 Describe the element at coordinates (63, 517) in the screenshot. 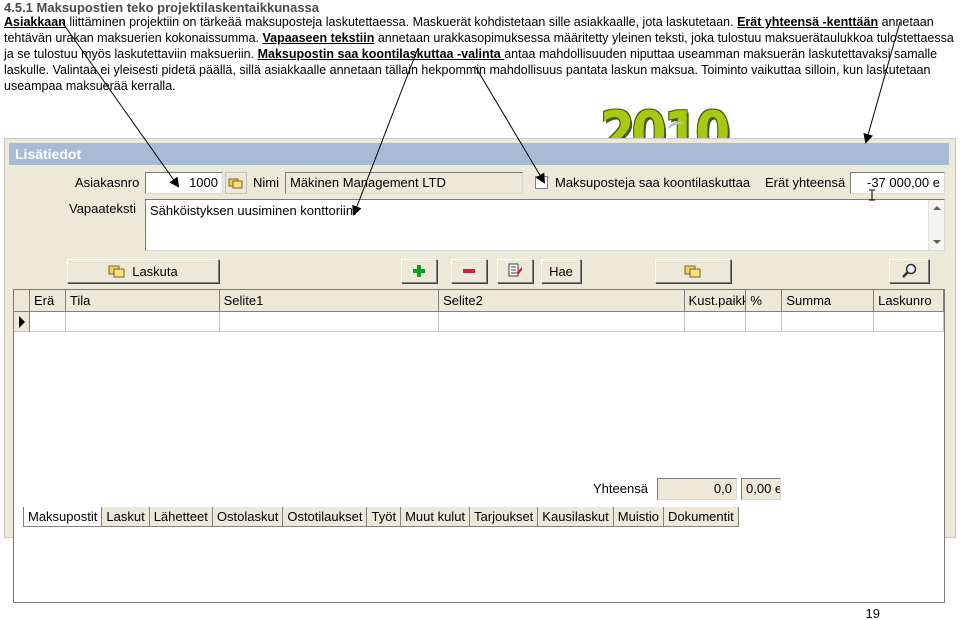

I see `tab-maksupostit: Maksupostit` at that location.